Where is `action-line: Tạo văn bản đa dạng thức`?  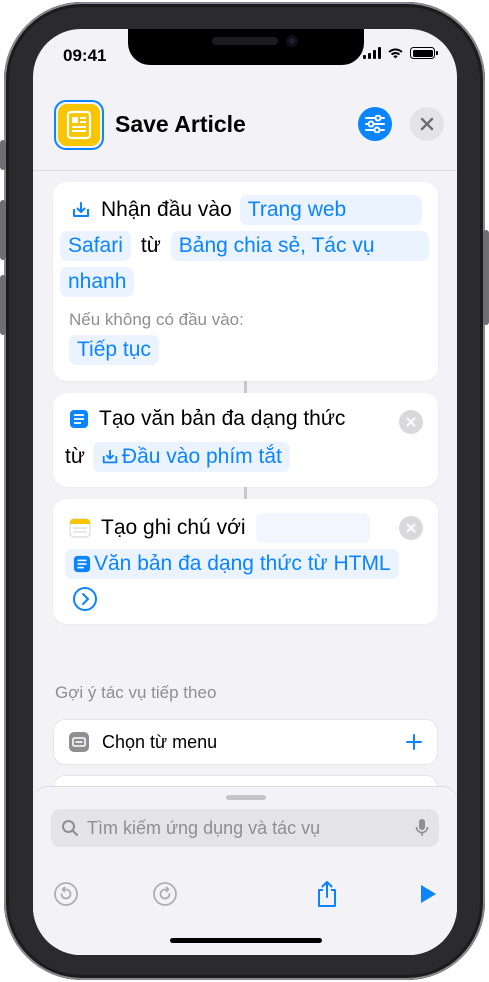 action-line: Tạo văn bản đa dạng thức is located at coordinates (207, 419).